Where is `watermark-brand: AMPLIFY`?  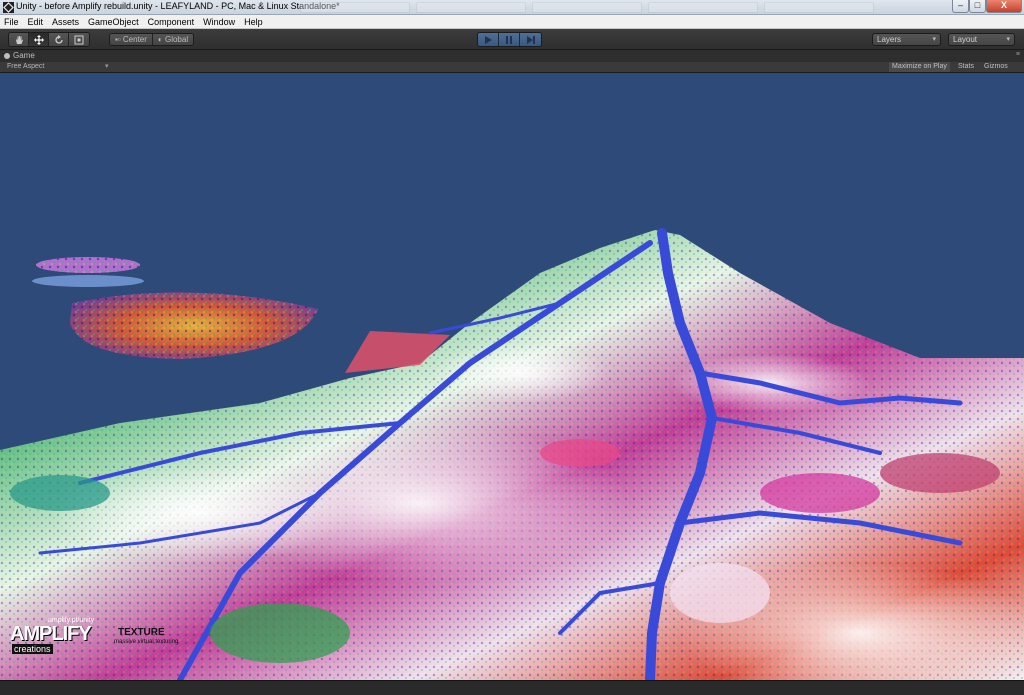
watermark-brand: AMPLIFY is located at coordinates (51, 634).